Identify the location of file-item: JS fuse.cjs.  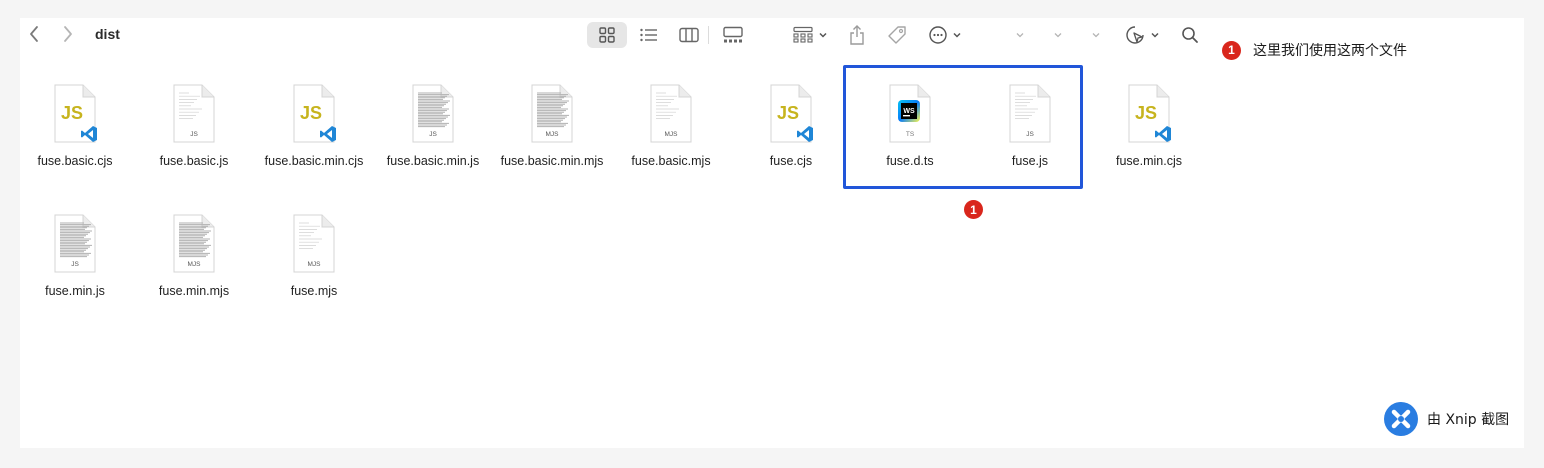
(791, 139).